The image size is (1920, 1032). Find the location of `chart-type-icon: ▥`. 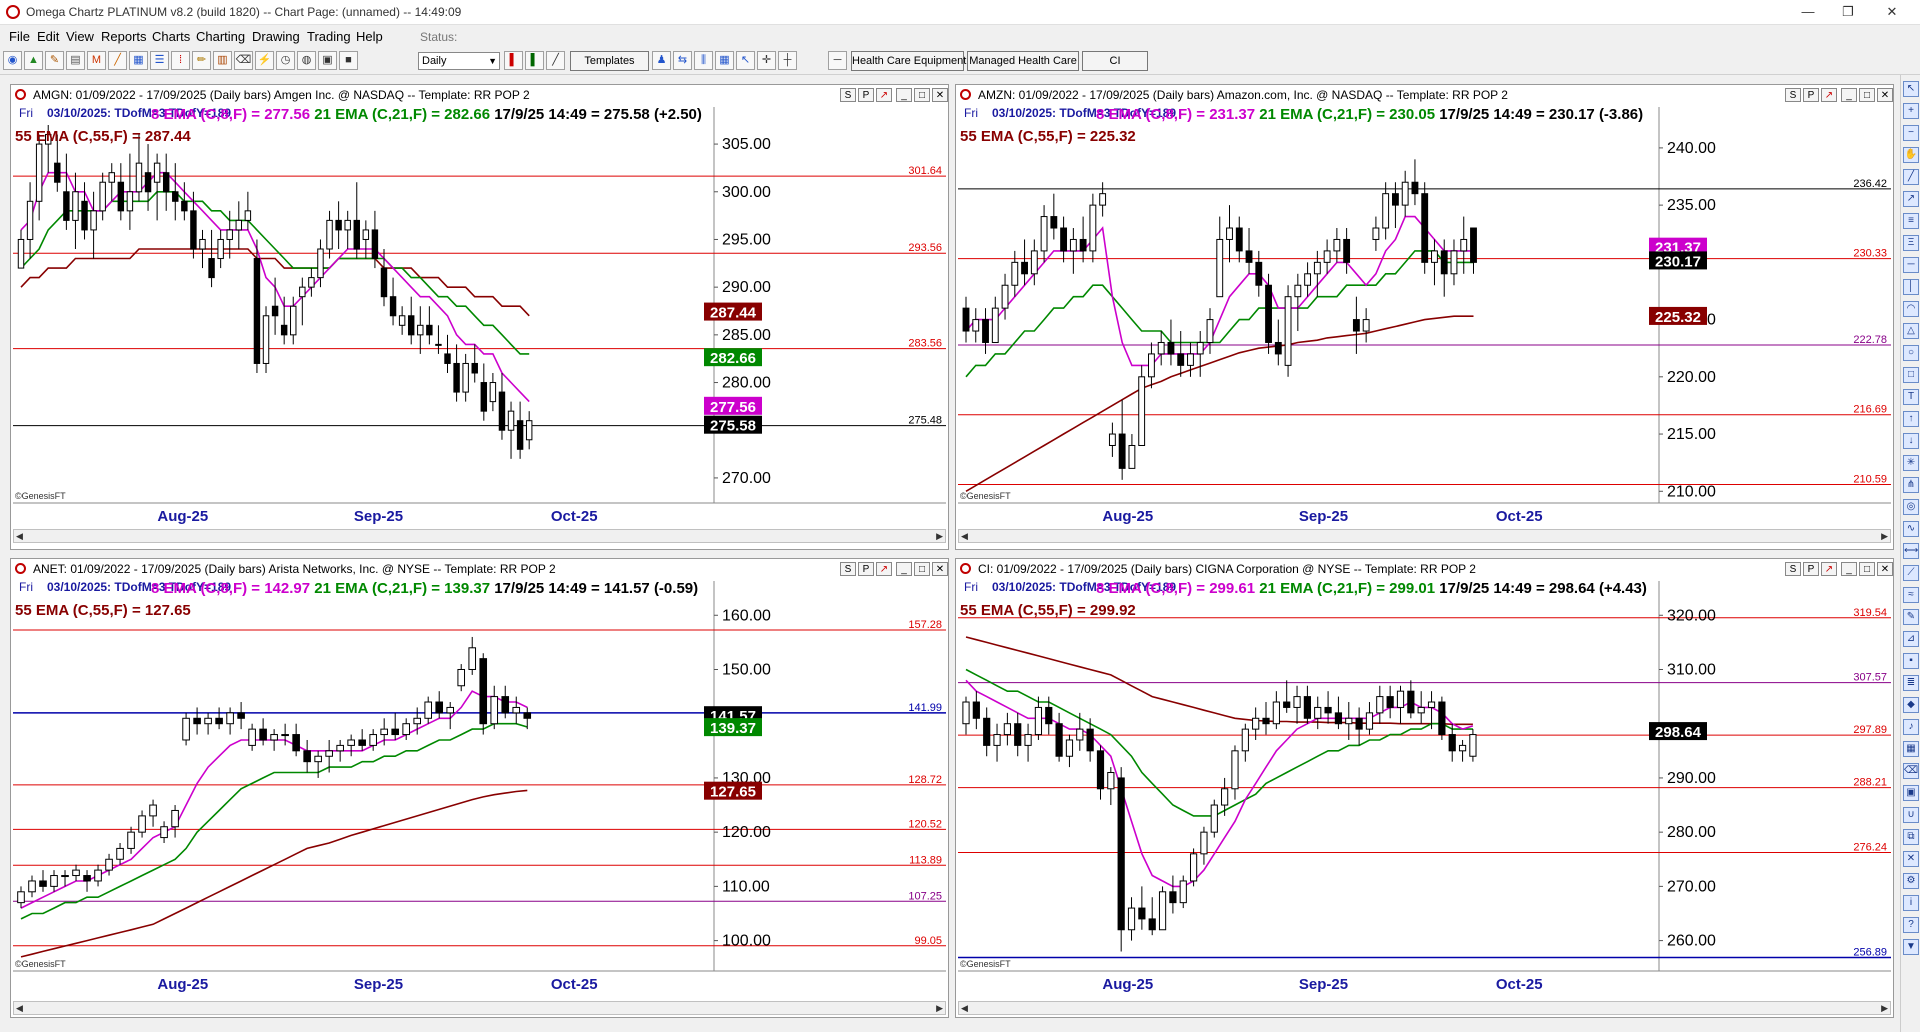

chart-type-icon: ▥ is located at coordinates (222, 60).